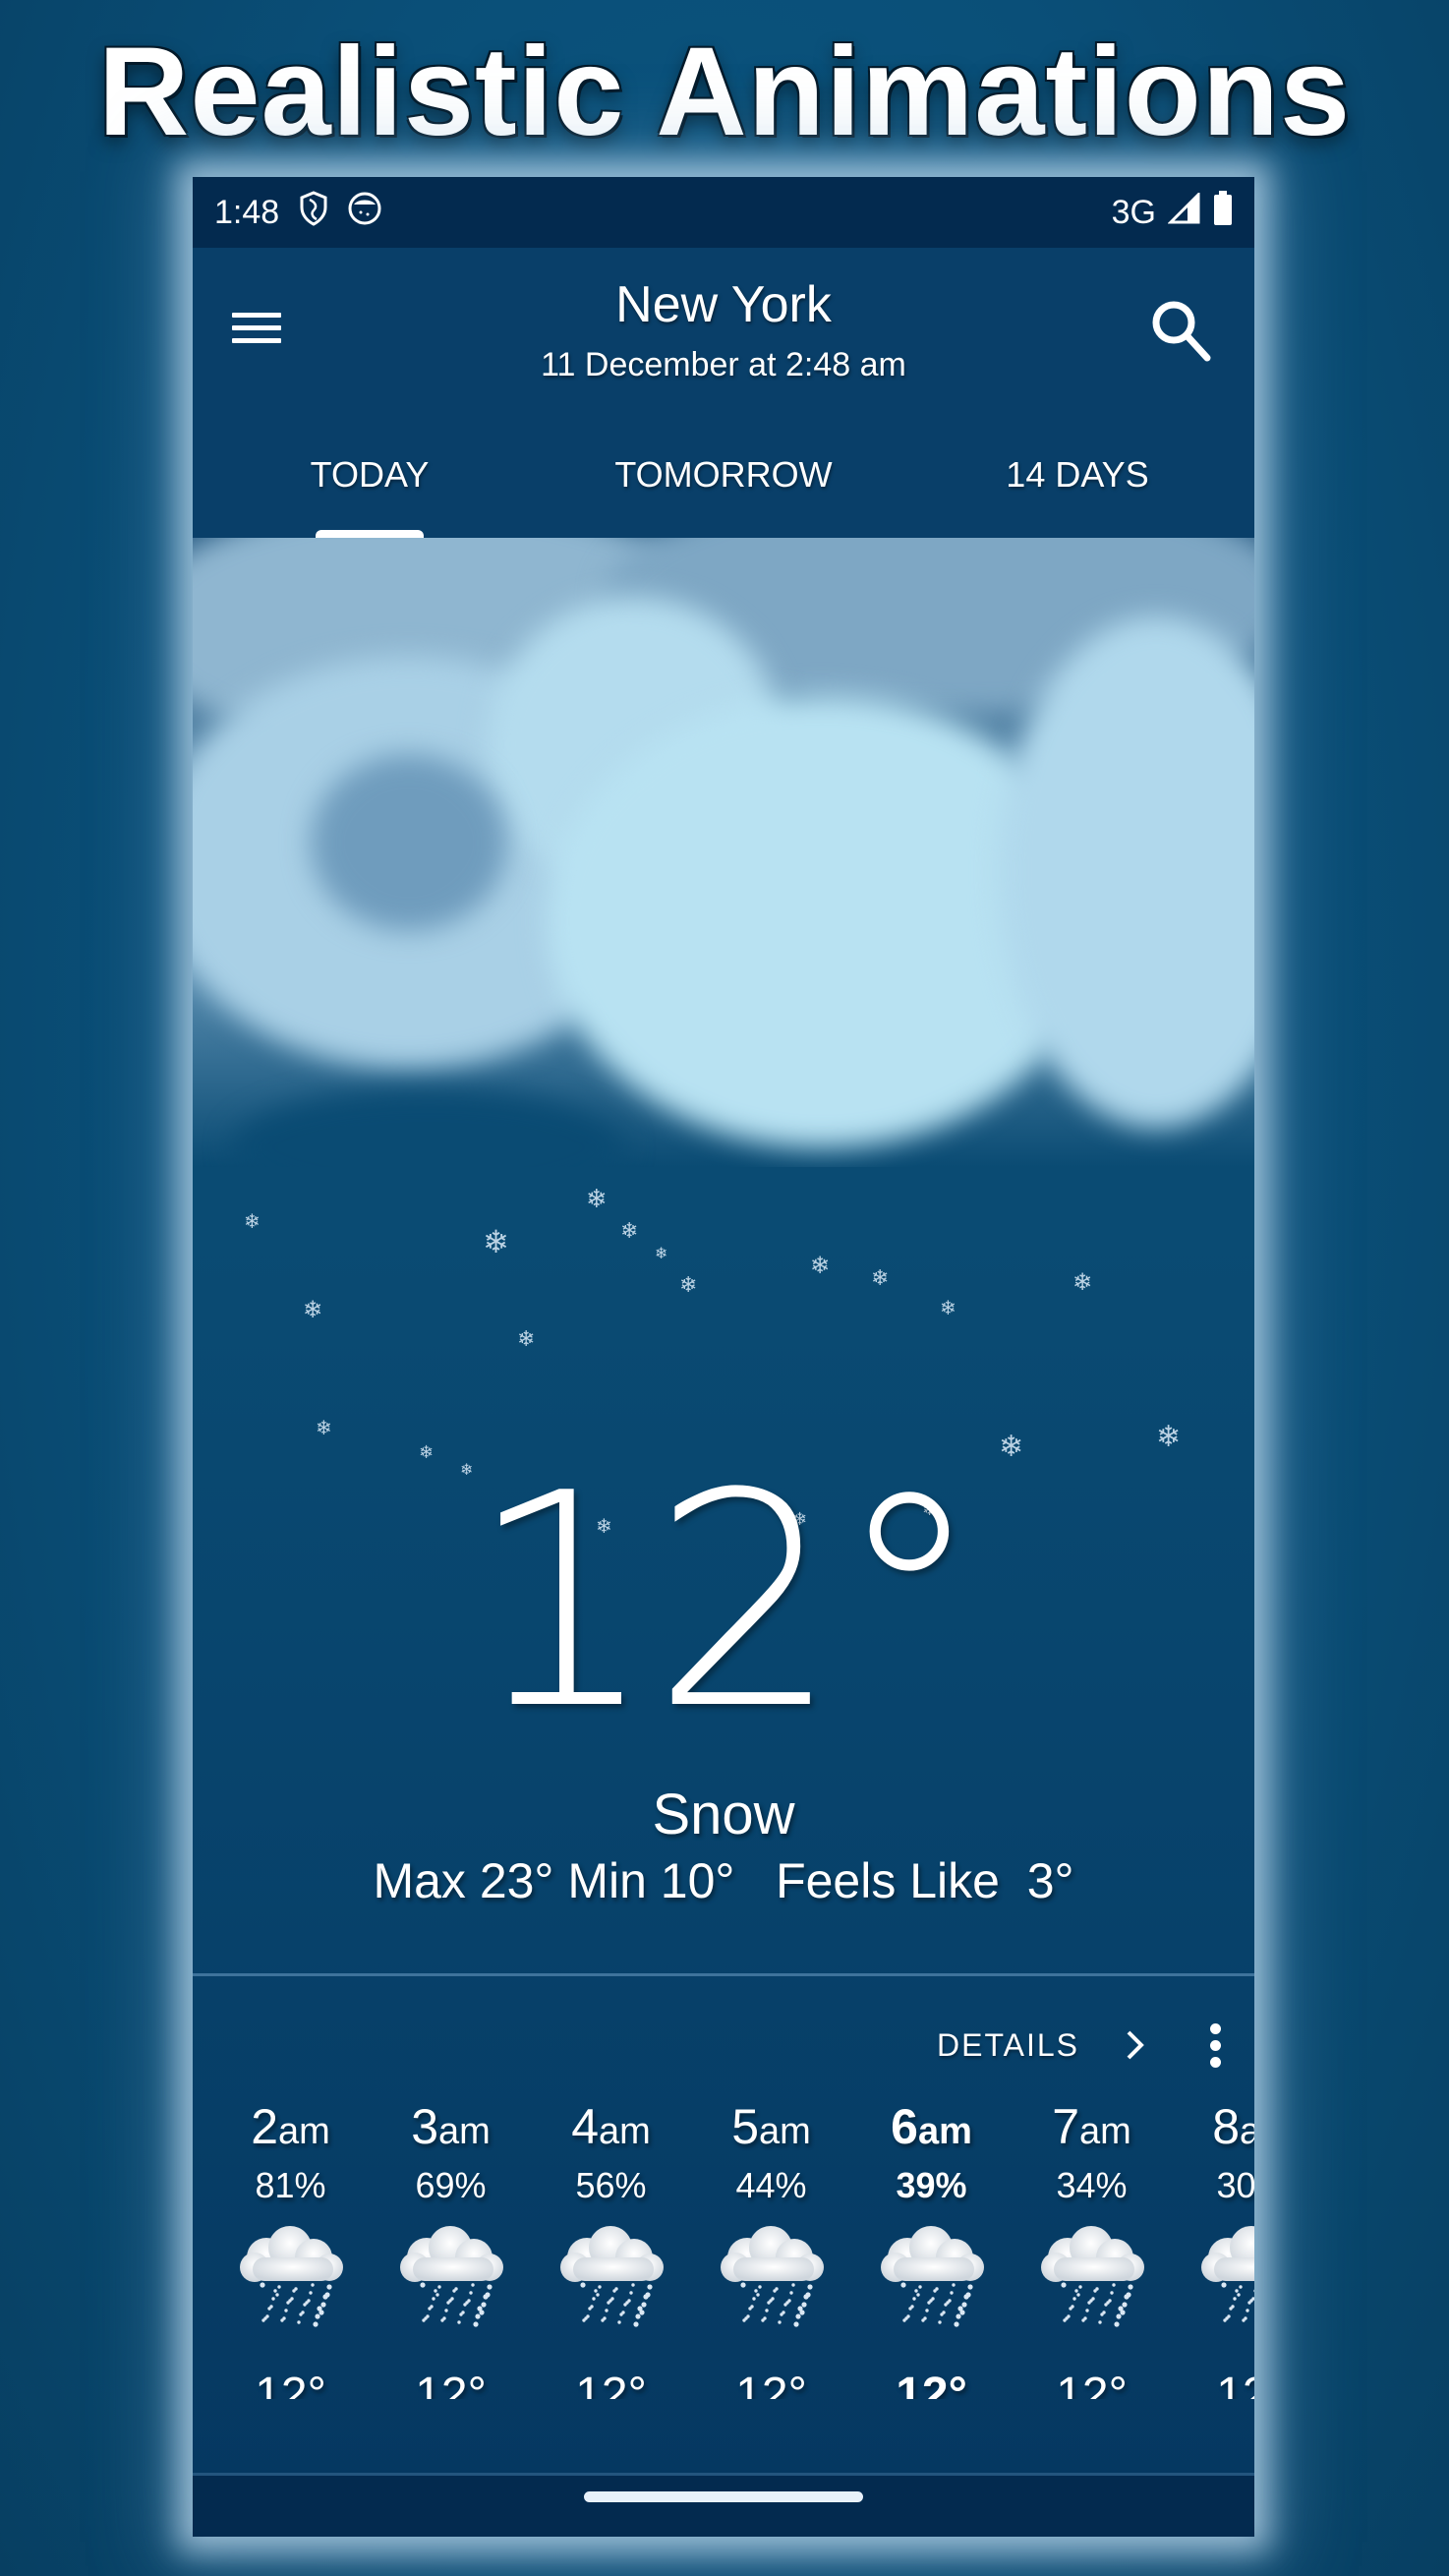  I want to click on hour-column: 4am 56% 12°, so click(611, 2246).